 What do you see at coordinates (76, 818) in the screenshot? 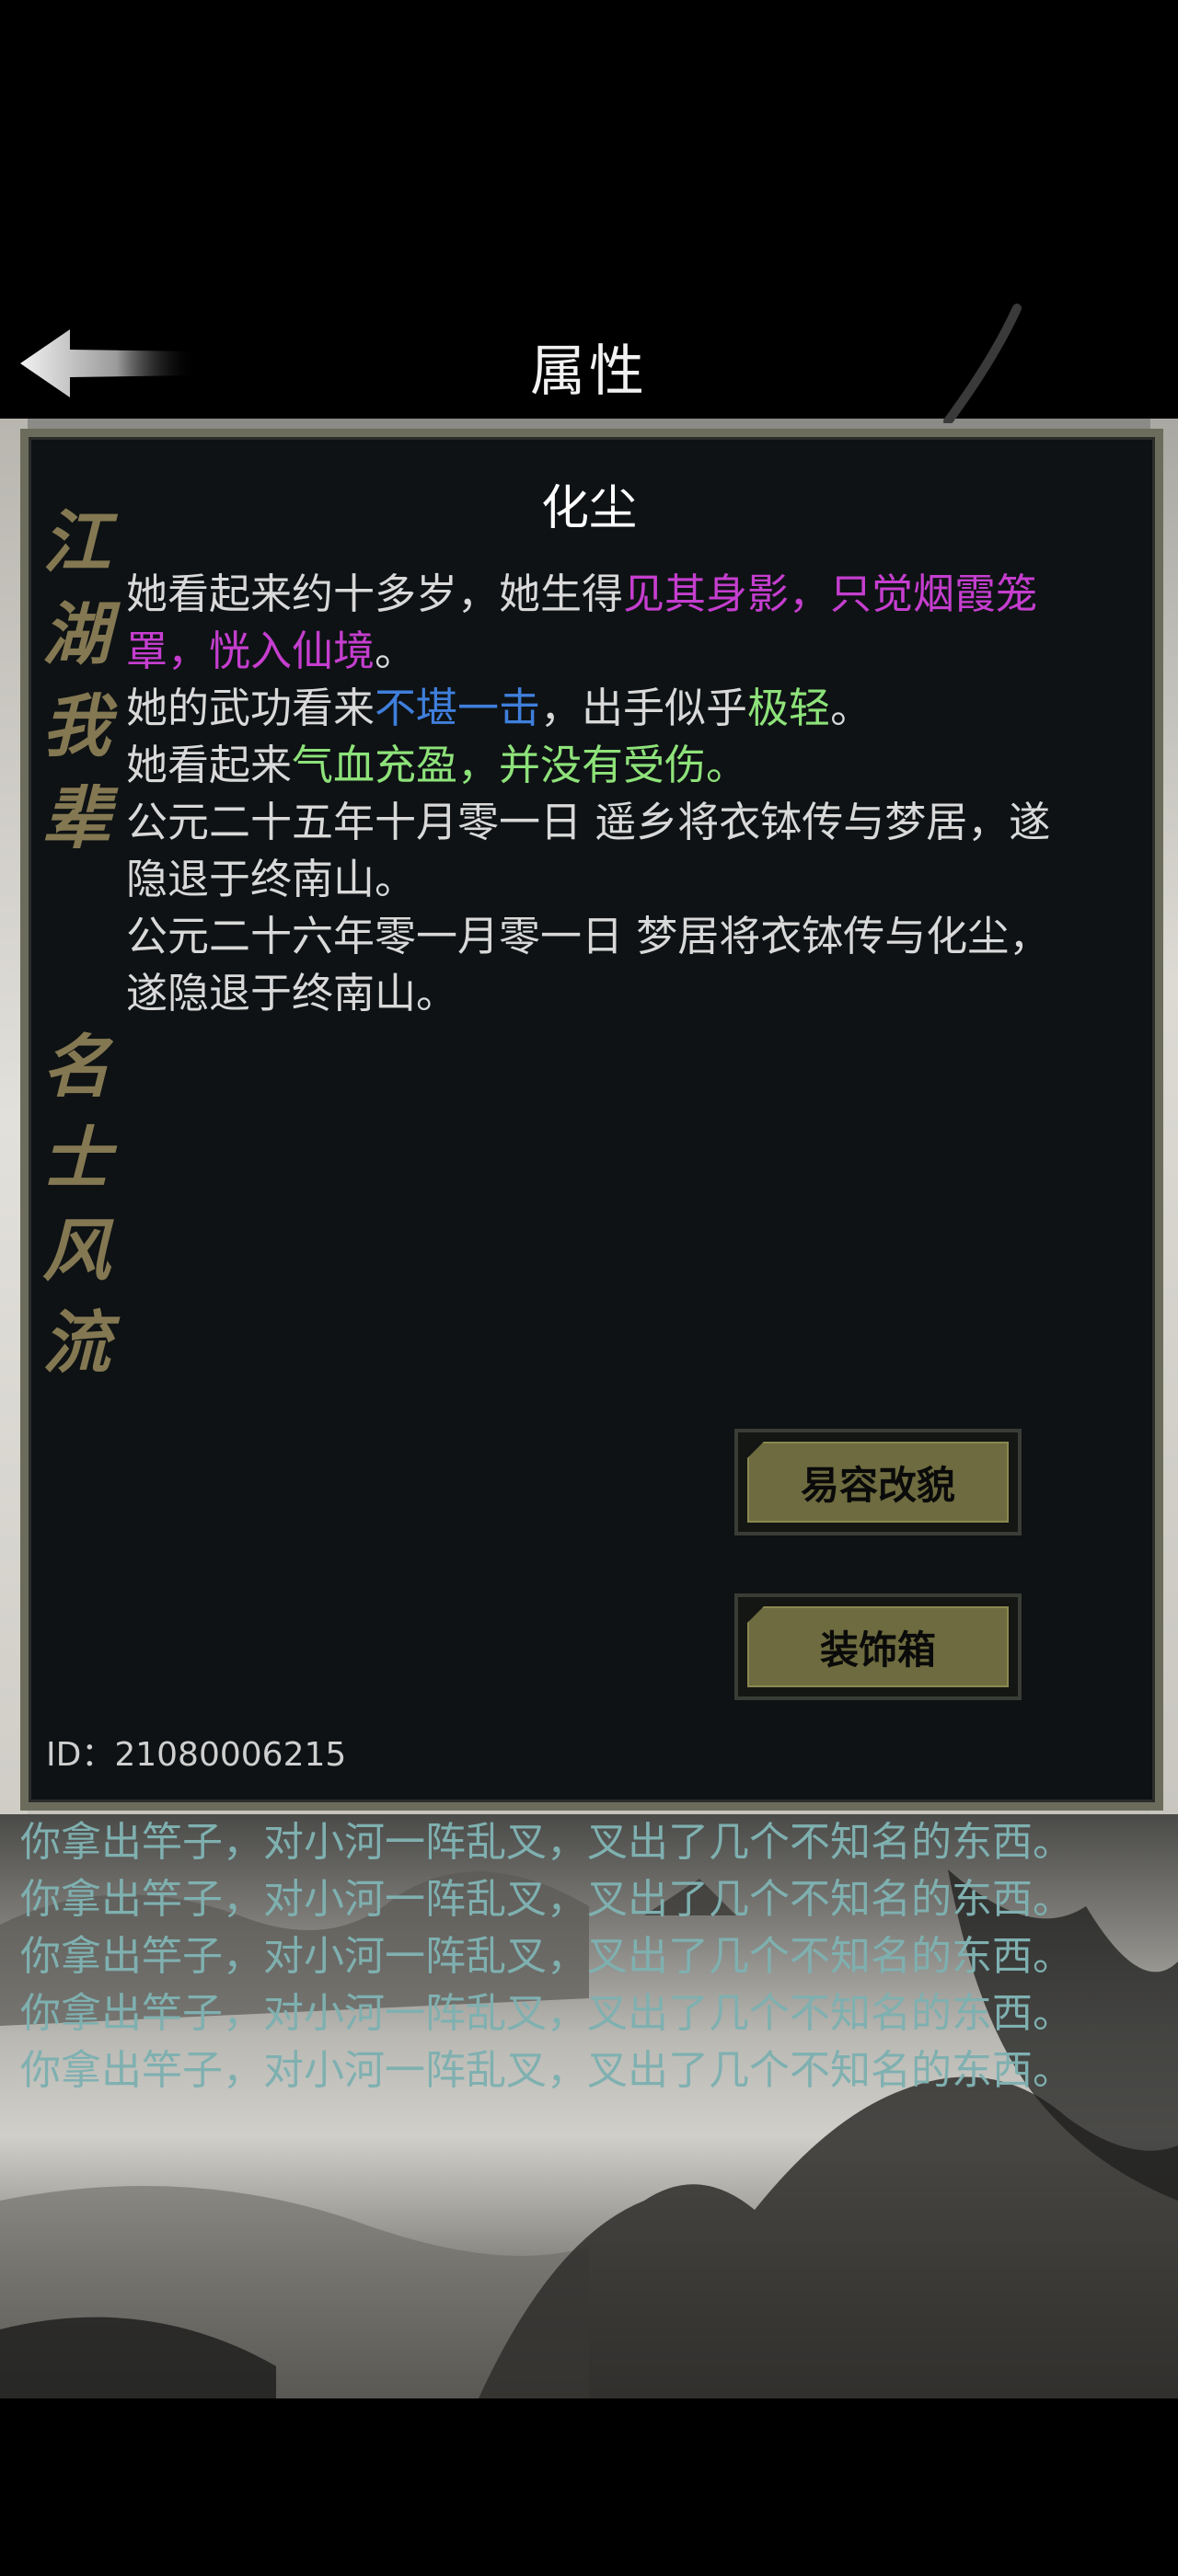
I see `calligraphy-char: 辈` at bounding box center [76, 818].